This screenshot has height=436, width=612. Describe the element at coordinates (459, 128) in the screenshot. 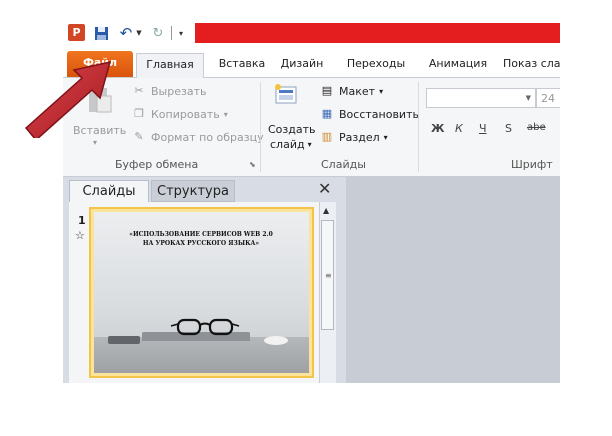

I see `italic-button: К` at that location.